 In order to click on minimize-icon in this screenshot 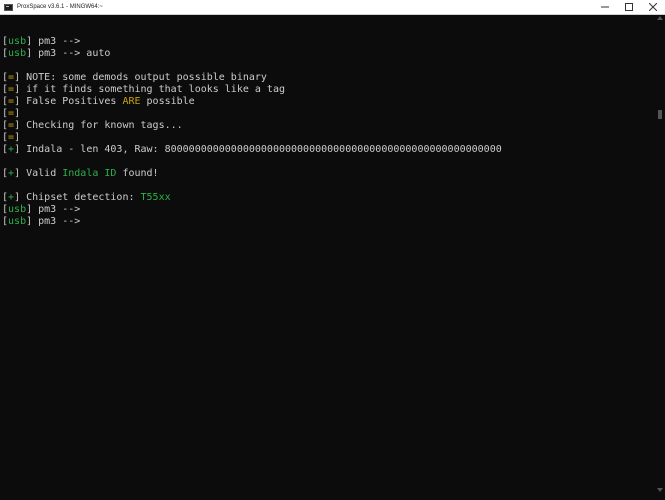, I will do `click(605, 7)`.